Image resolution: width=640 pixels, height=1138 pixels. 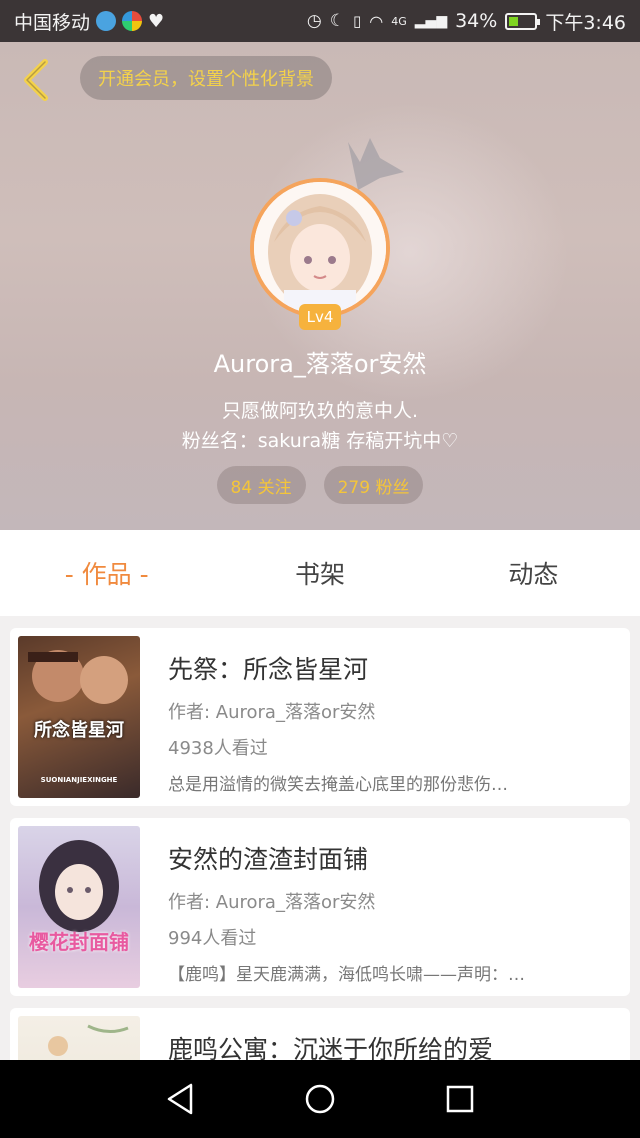 I want to click on nav-back-icon, so click(x=180, y=1099).